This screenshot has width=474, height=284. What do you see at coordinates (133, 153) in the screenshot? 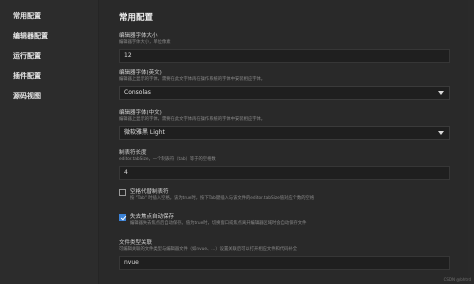
I see `tab-size-label: 制表符长度` at bounding box center [133, 153].